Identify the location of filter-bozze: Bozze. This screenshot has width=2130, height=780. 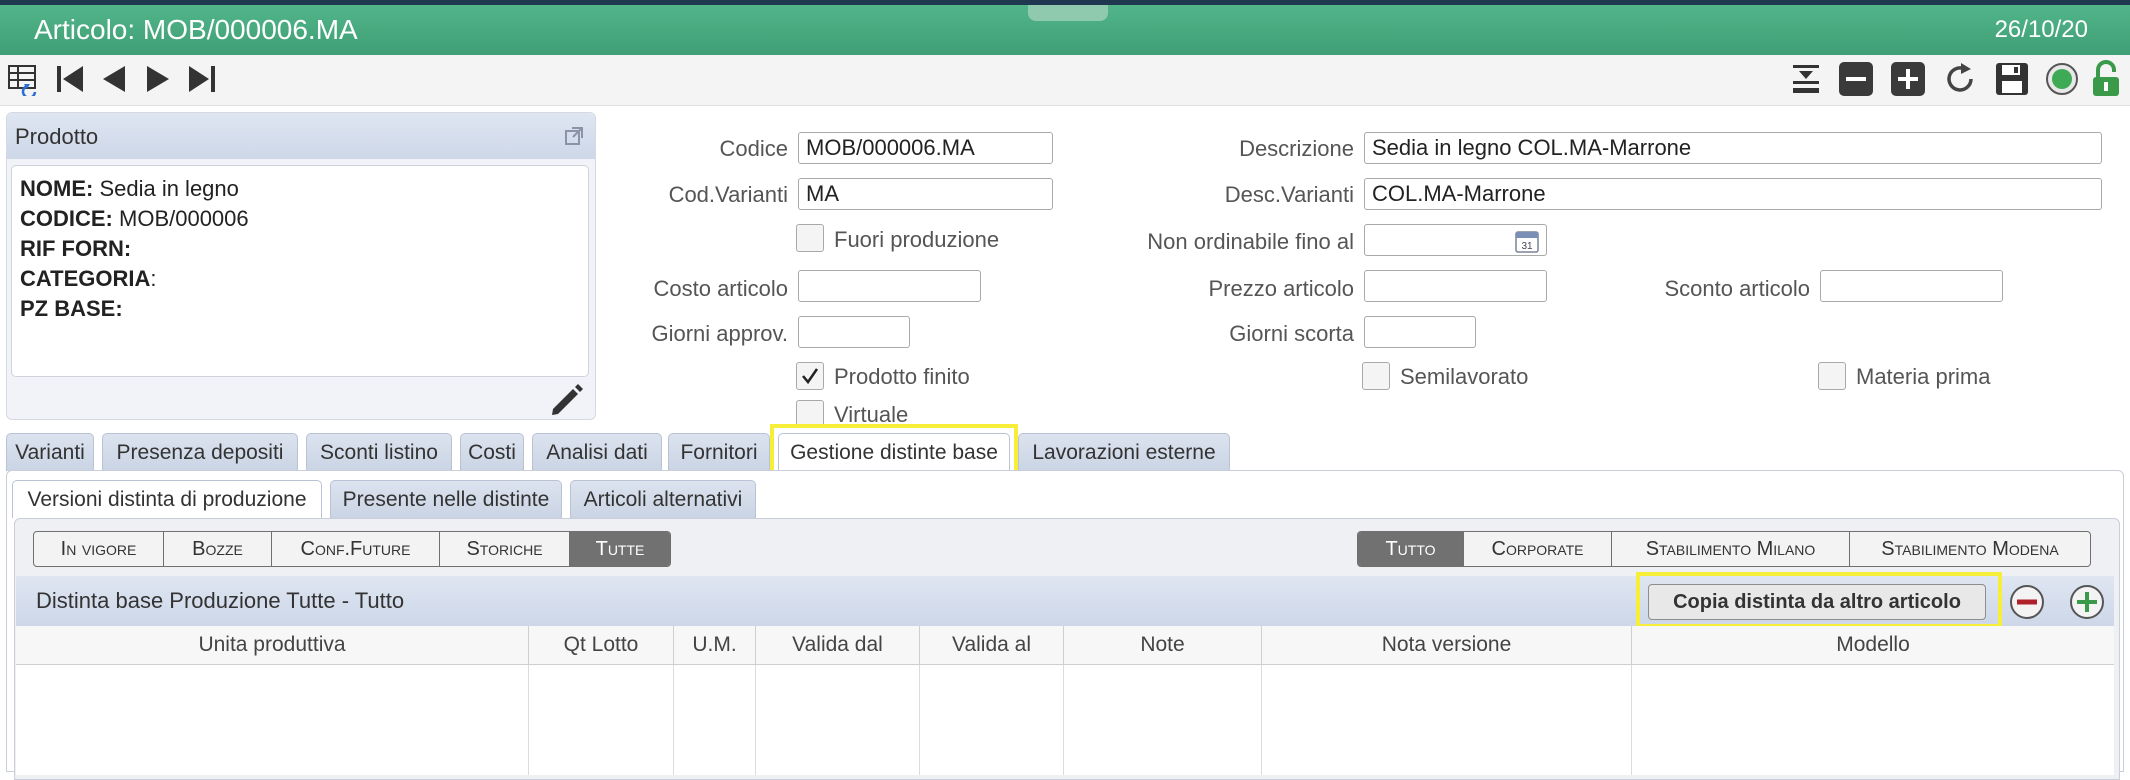
(218, 549).